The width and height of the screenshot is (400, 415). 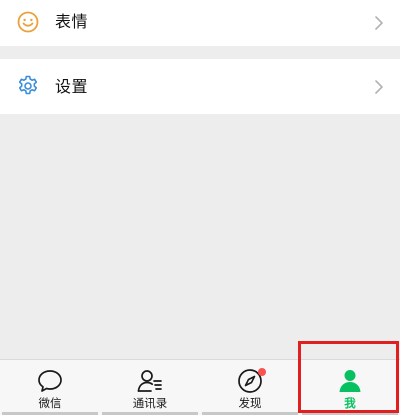 I want to click on gear-icon, so click(x=28, y=85).